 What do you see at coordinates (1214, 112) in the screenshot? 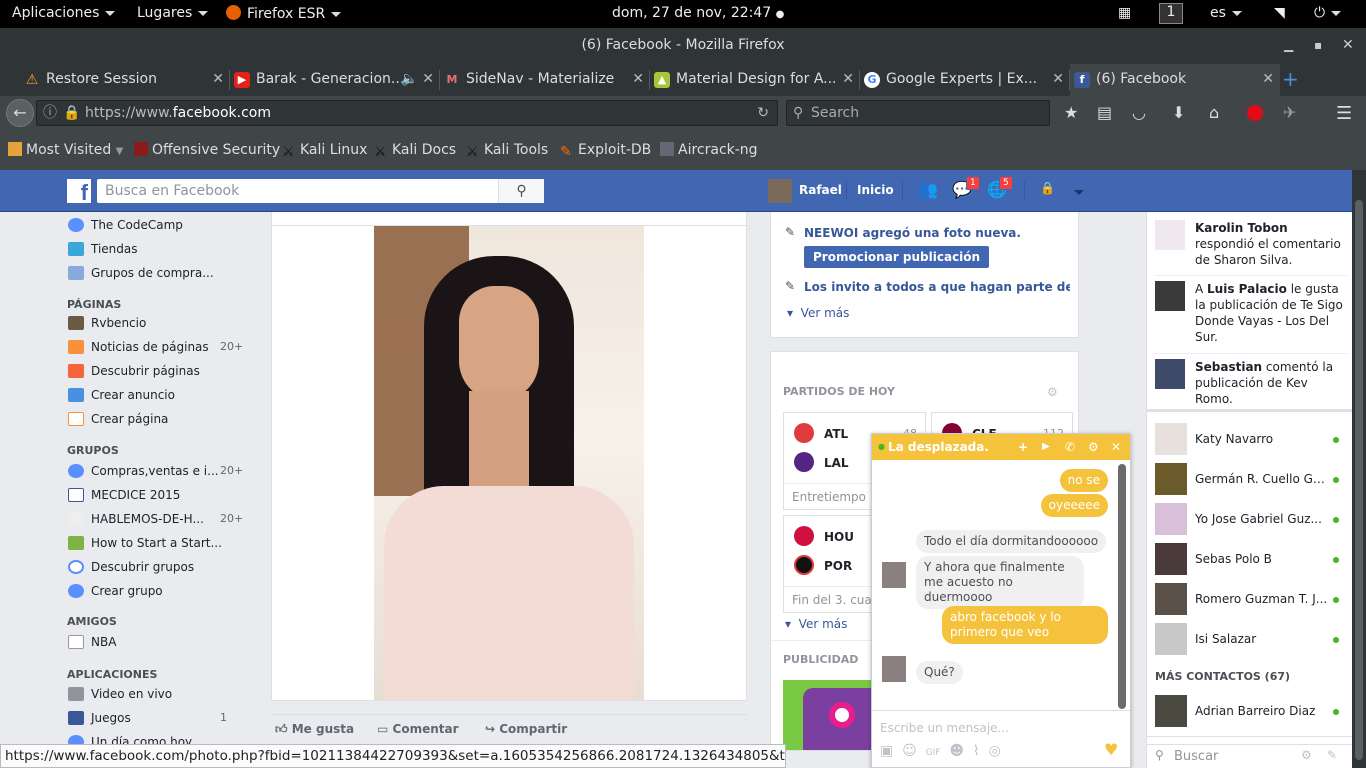
I see `home-icon: ⌂` at bounding box center [1214, 112].